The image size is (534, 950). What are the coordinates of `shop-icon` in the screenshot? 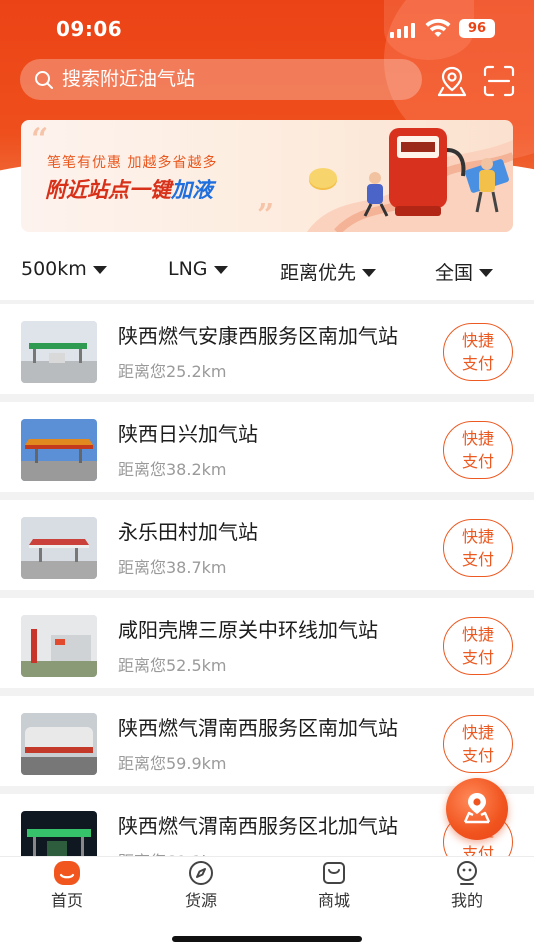 It's located at (334, 873).